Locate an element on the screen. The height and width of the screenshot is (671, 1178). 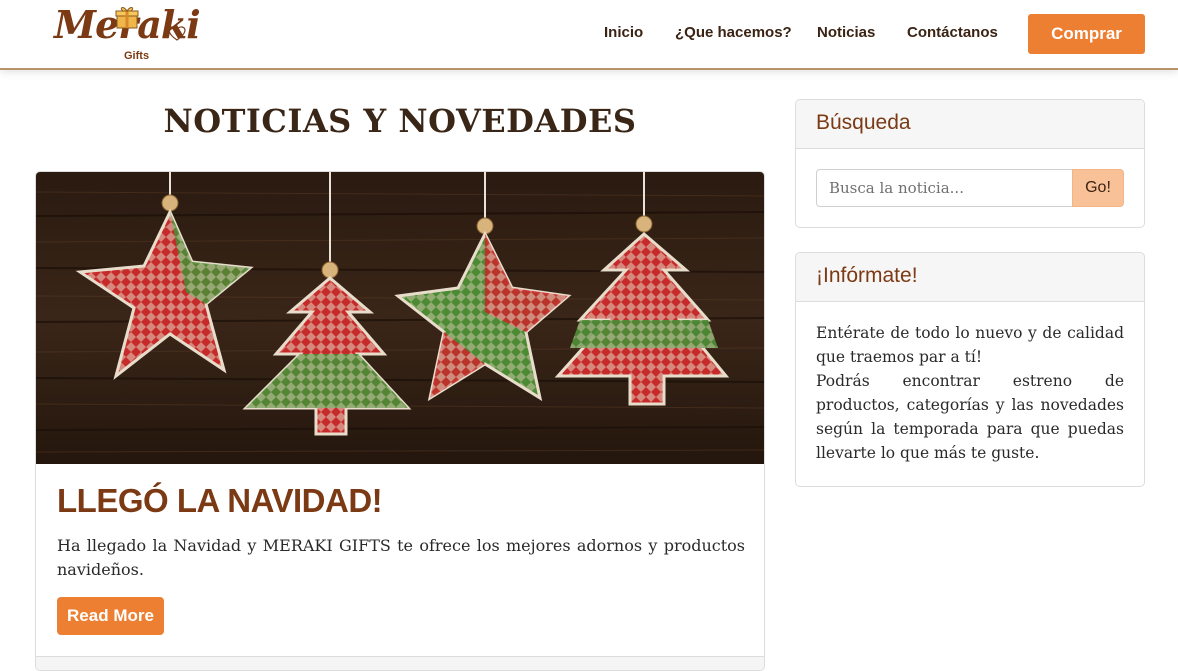
search-widget: Búsqueda Go! is located at coordinates (970, 163).